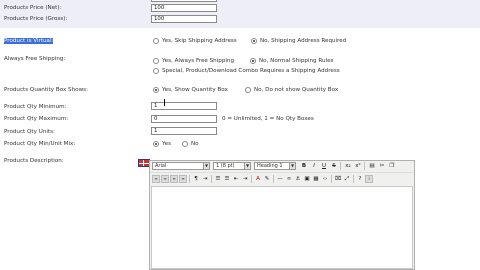  What do you see at coordinates (334, 166) in the screenshot?
I see `strikethrough-button: S` at bounding box center [334, 166].